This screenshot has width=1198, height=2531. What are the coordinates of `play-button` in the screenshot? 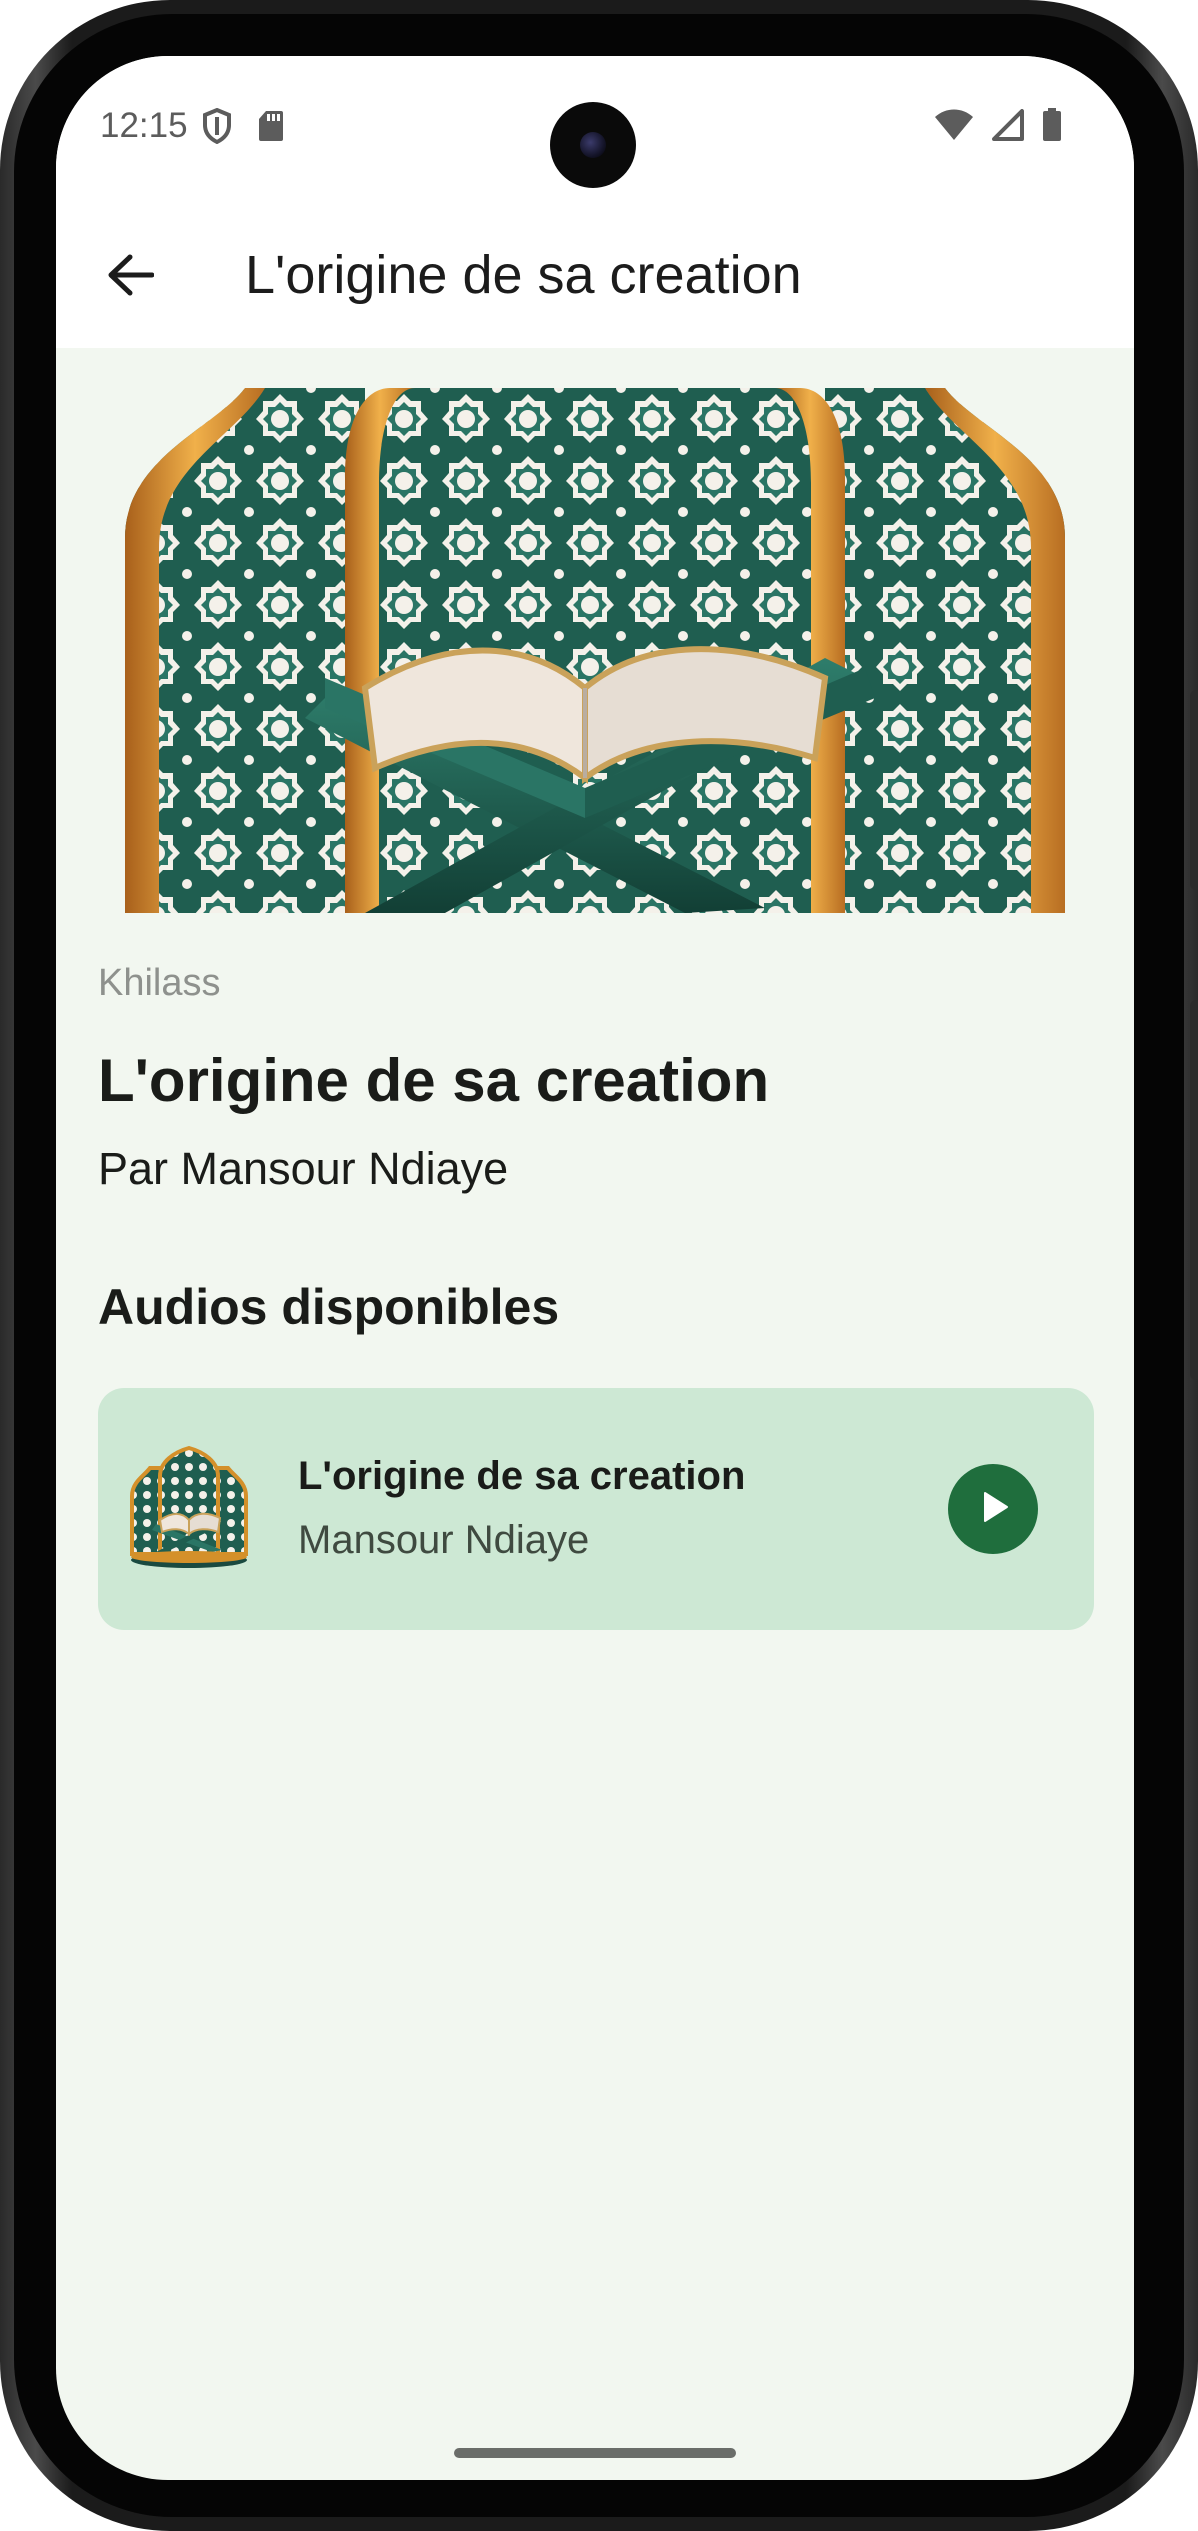 It's located at (993, 1509).